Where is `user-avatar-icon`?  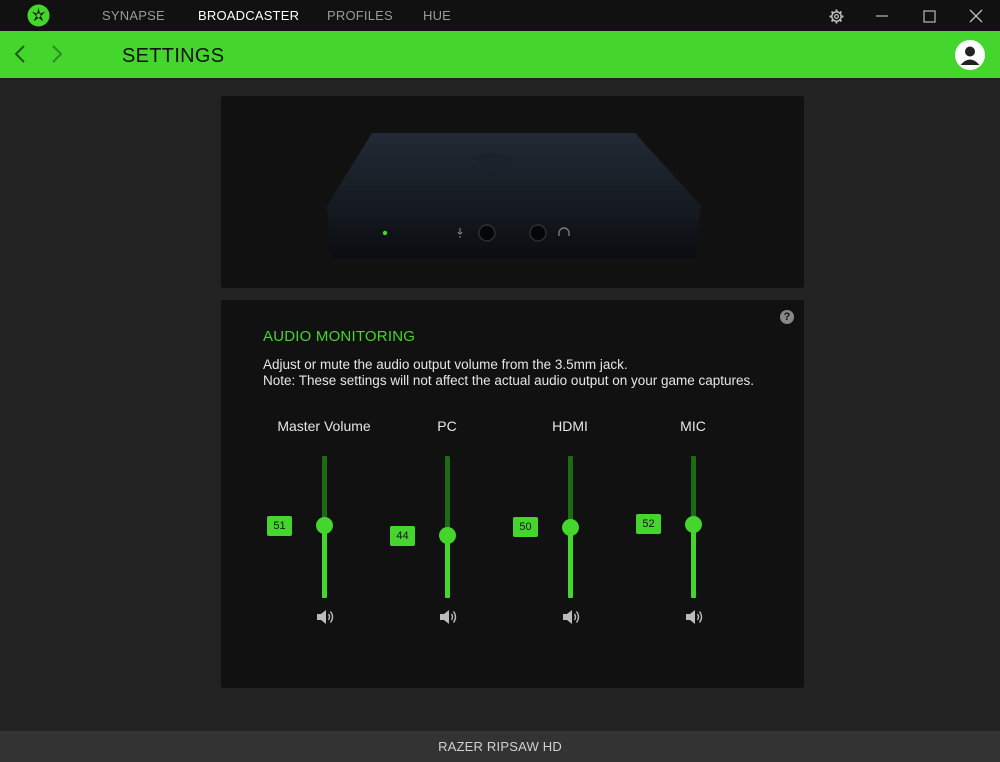 user-avatar-icon is located at coordinates (970, 55).